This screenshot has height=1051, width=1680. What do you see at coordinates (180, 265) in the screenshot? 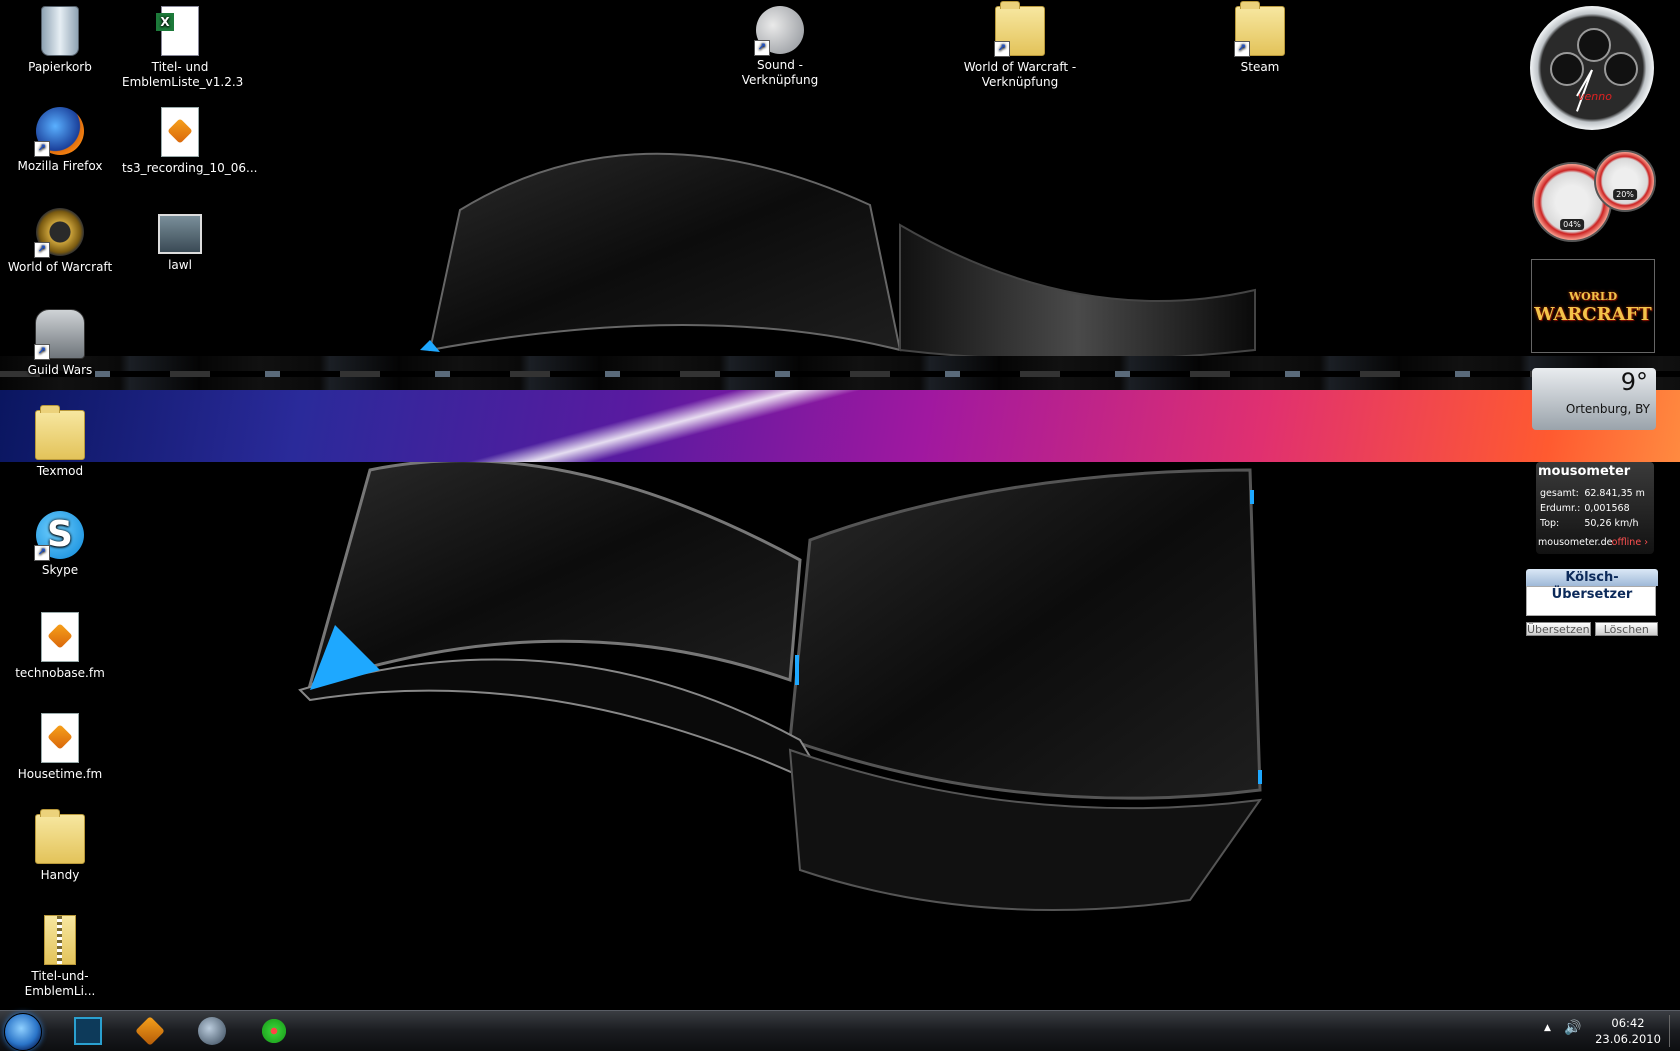
I see `icon-label: lawl` at bounding box center [180, 265].